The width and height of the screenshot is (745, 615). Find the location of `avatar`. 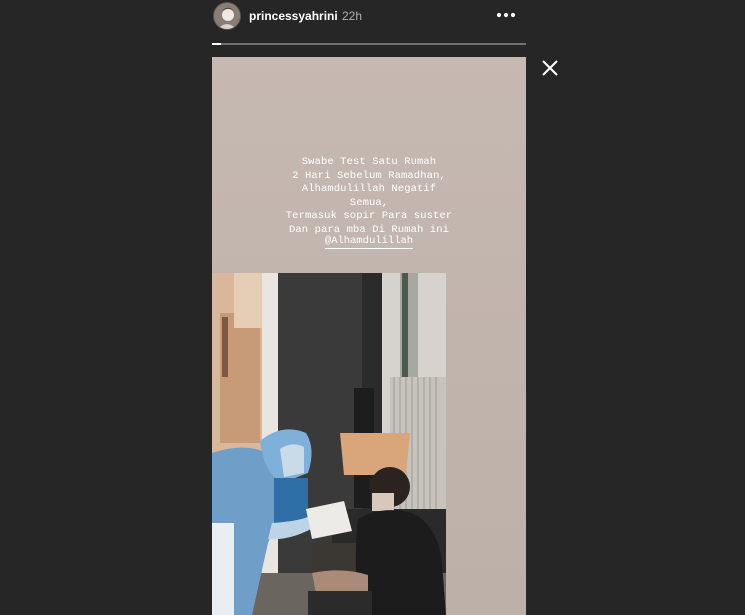

avatar is located at coordinates (227, 16).